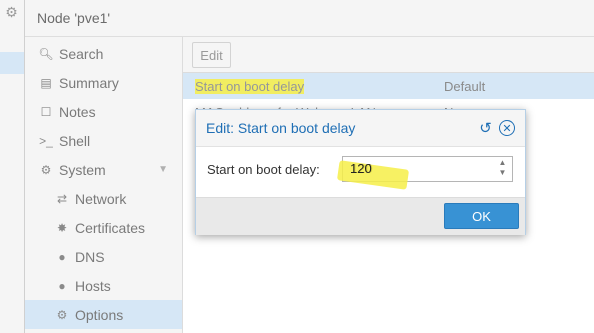 The width and height of the screenshot is (594, 333). What do you see at coordinates (12, 166) in the screenshot?
I see `left-resource-strip: ⚙` at bounding box center [12, 166].